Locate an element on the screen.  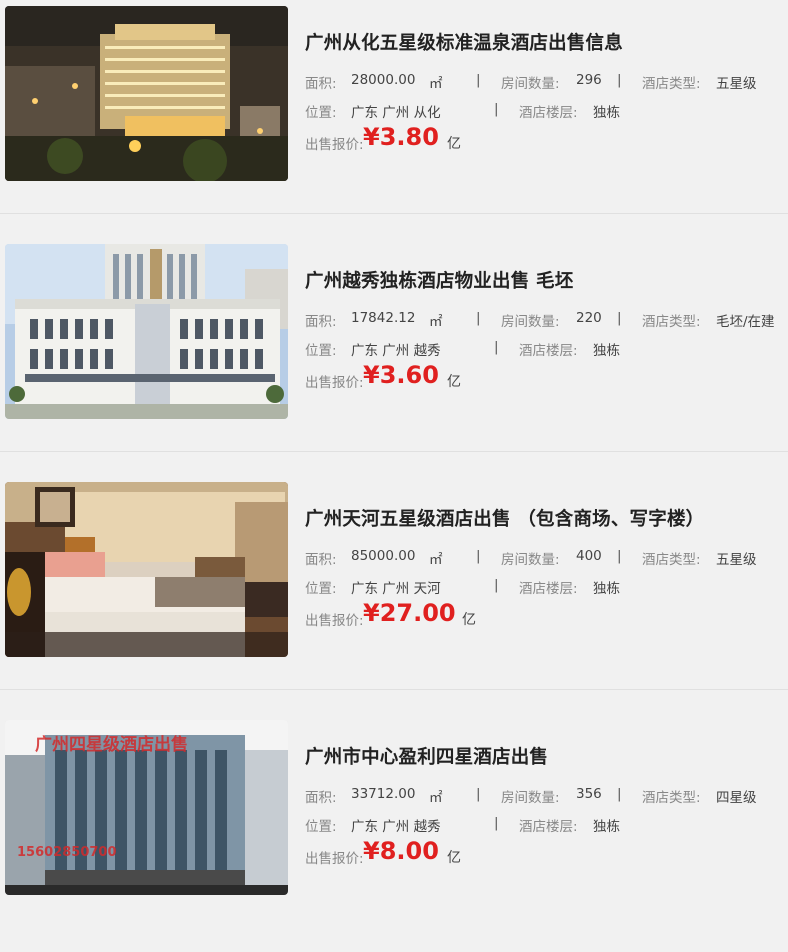
image-caption-text: 广州四星级酒店出售 is located at coordinates (111, 744).